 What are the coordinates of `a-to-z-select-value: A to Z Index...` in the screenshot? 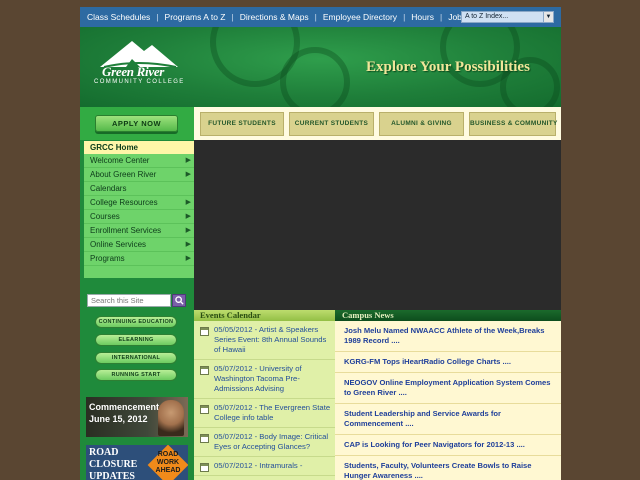 It's located at (487, 16).